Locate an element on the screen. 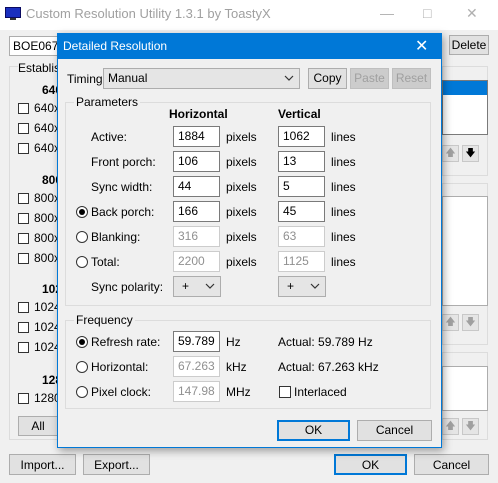  monitor-icon is located at coordinates (13, 15).